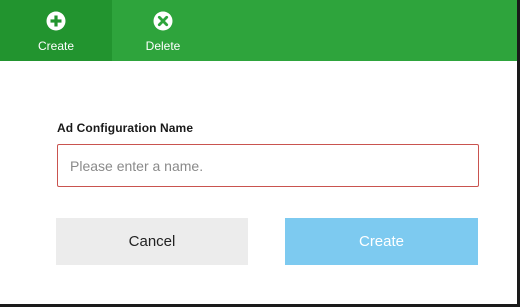  I want to click on delete-toolbar-button: Delete, so click(163, 30).